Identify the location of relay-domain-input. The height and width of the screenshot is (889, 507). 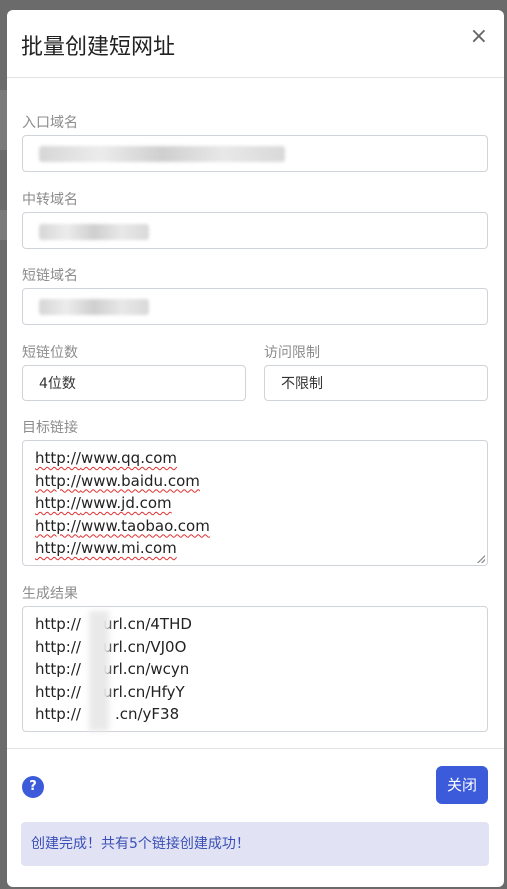
(255, 230).